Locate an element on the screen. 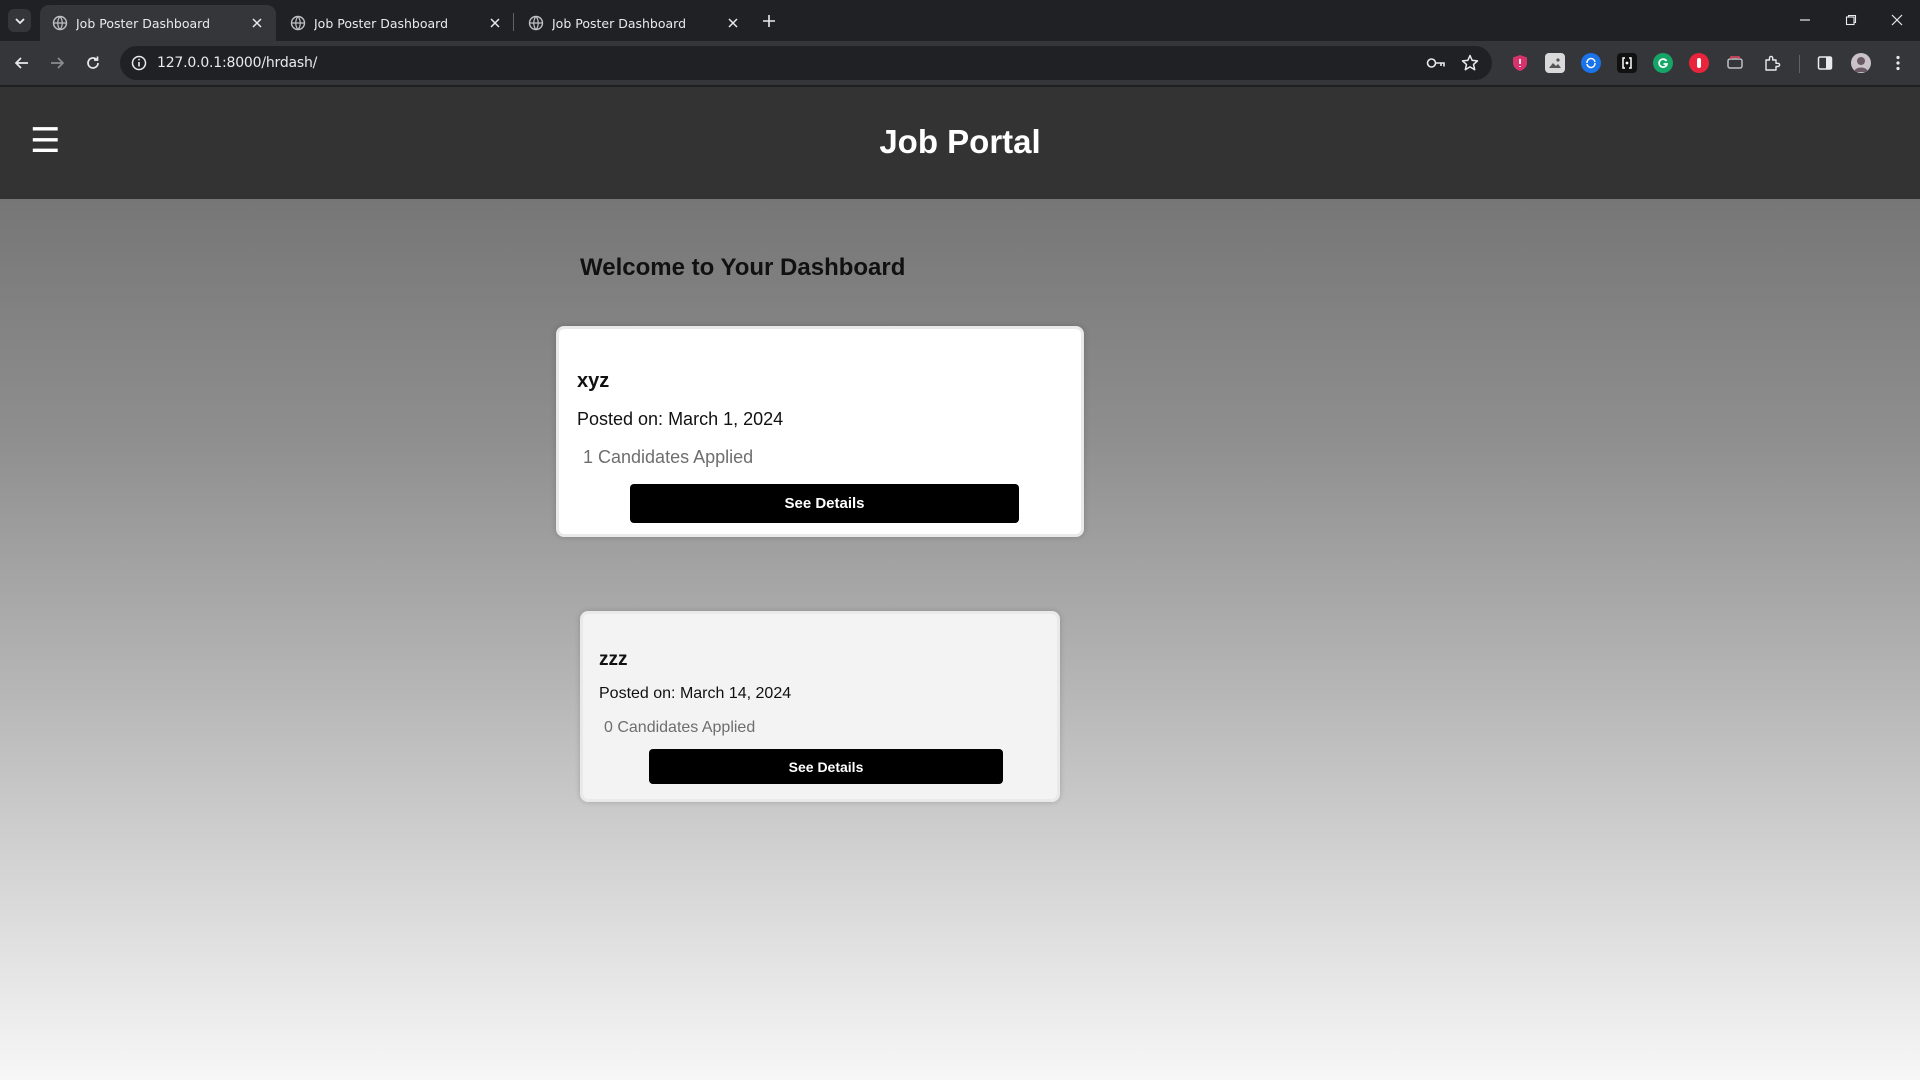  tab-separator is located at coordinates (513, 22).